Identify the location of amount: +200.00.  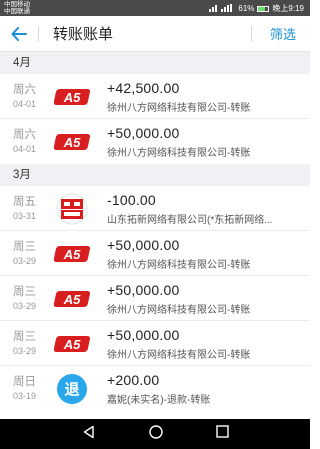
(133, 380).